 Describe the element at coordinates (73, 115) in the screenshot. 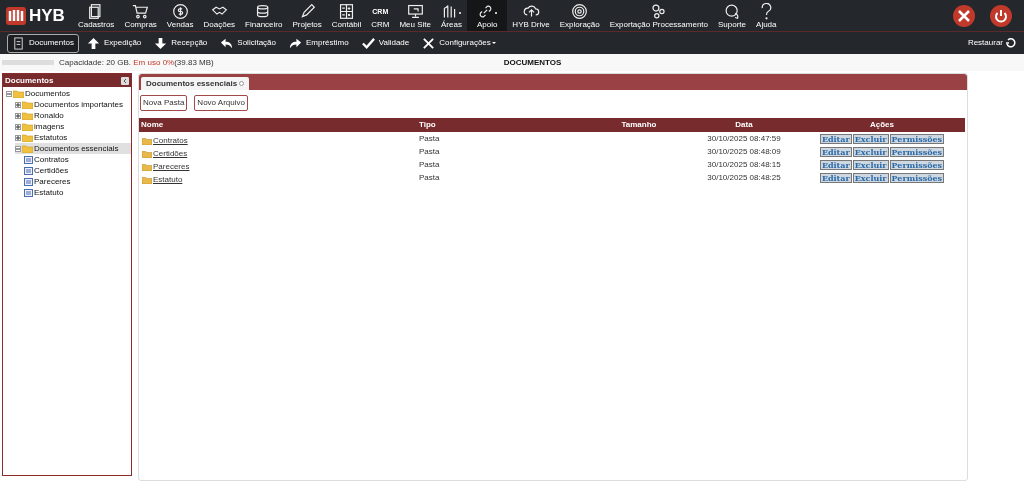

I see `tree-item: Ronaldo` at that location.